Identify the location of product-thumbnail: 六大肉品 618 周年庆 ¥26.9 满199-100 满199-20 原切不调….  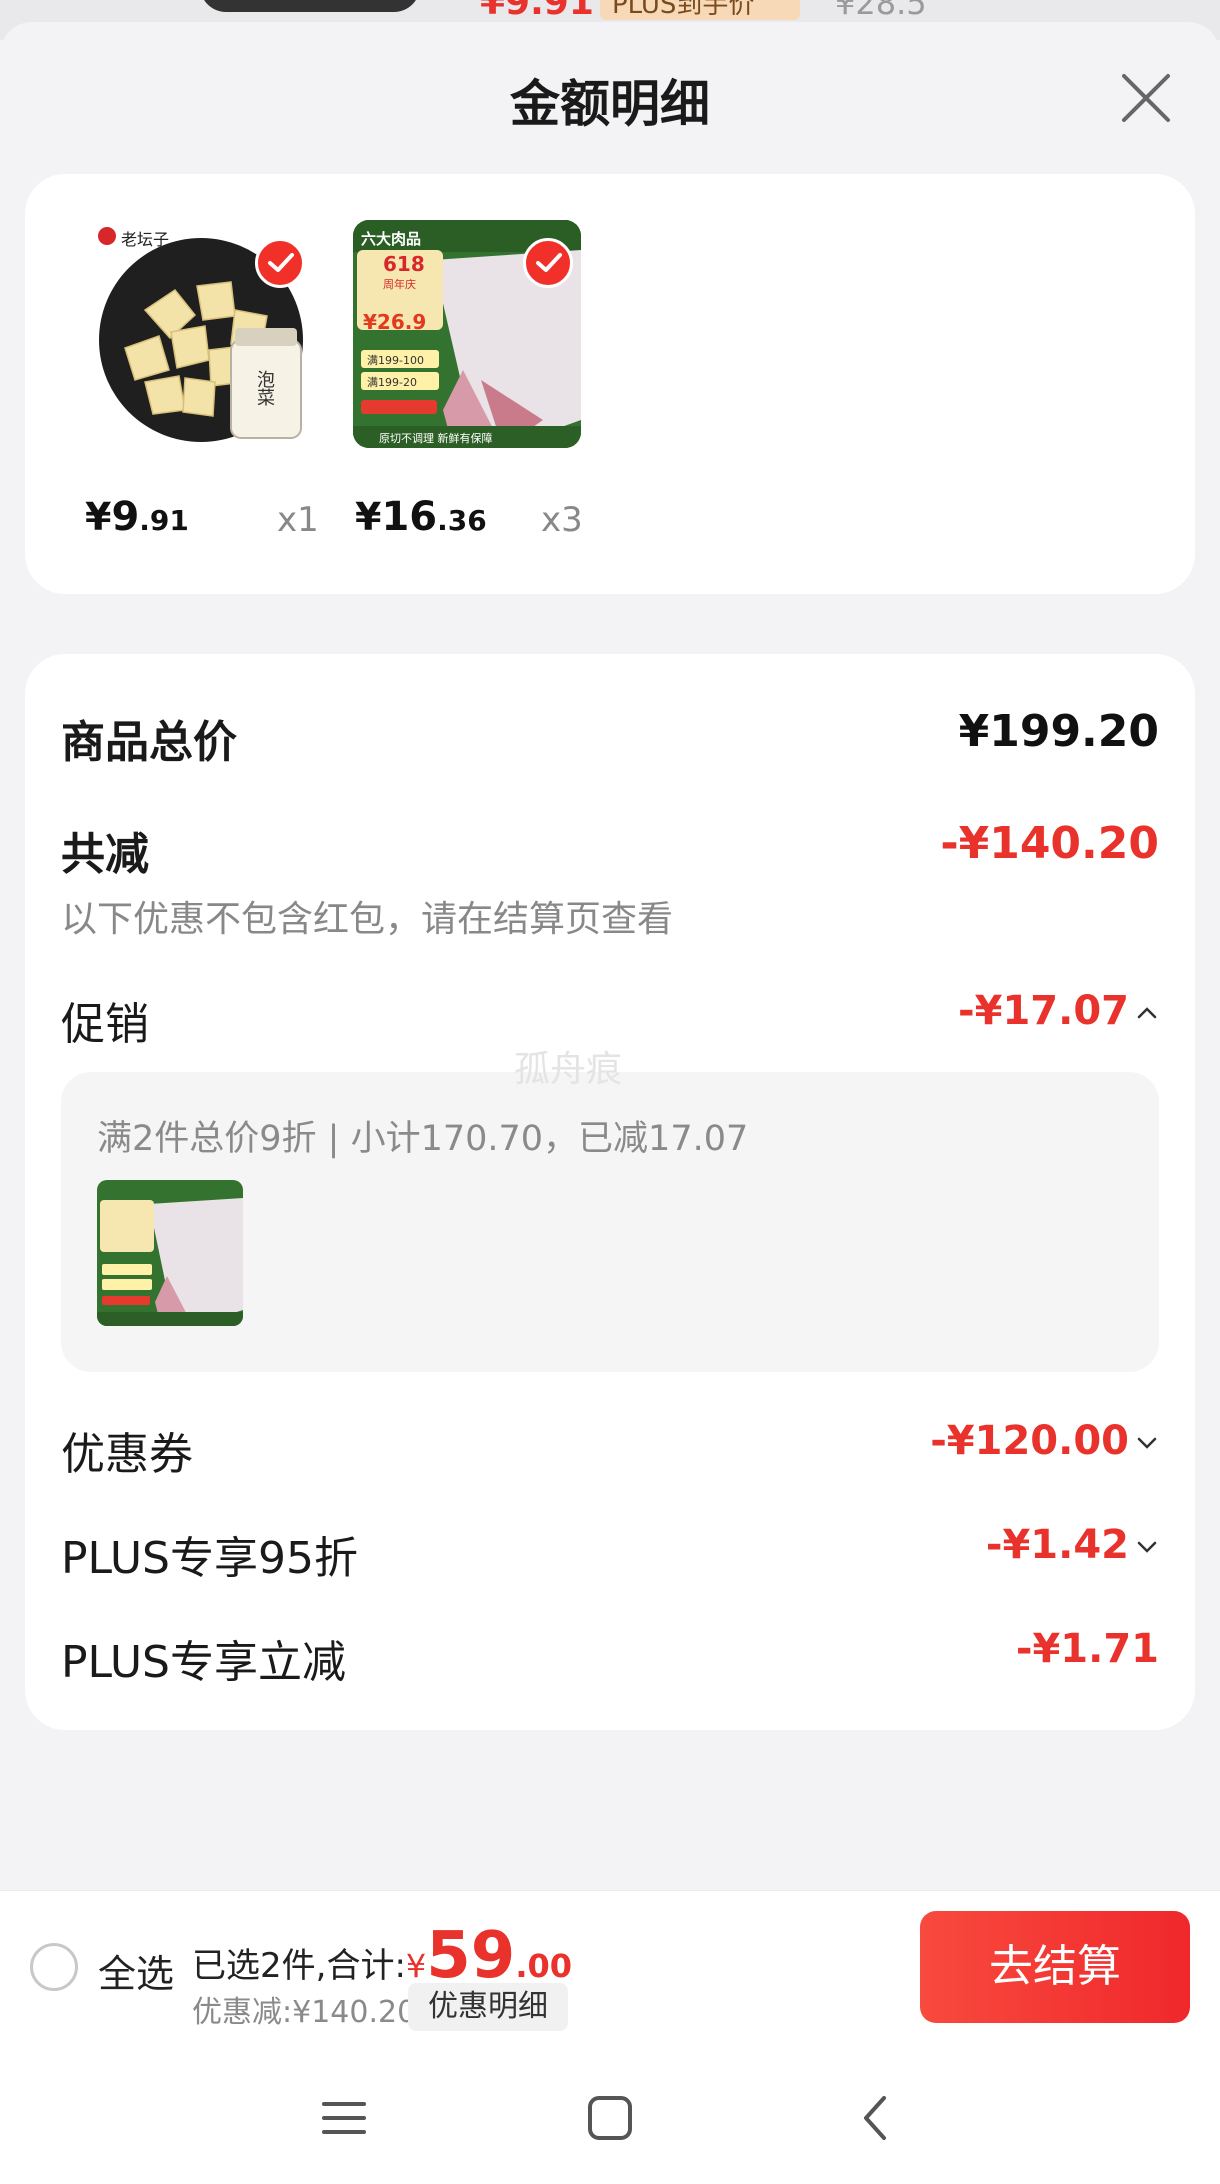
(467, 334).